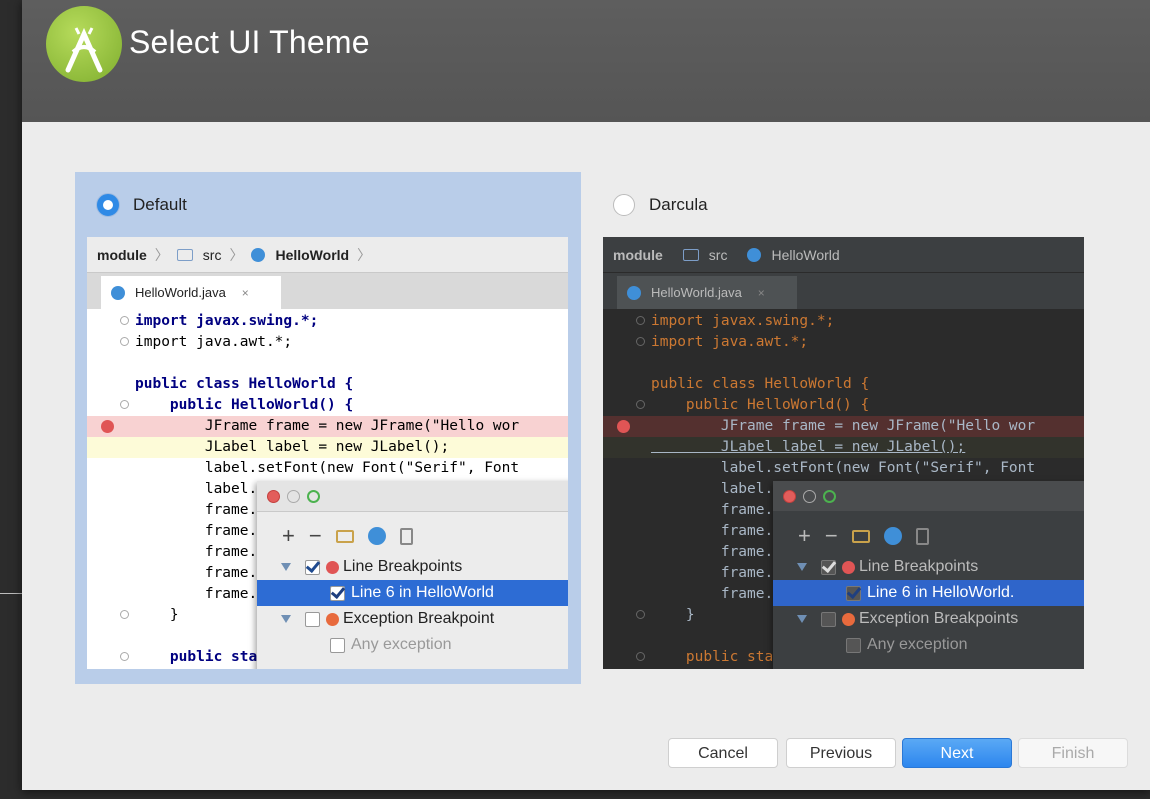 The height and width of the screenshot is (799, 1150). I want to click on breakpoint-group-label: Exception Breakpoint, so click(419, 618).